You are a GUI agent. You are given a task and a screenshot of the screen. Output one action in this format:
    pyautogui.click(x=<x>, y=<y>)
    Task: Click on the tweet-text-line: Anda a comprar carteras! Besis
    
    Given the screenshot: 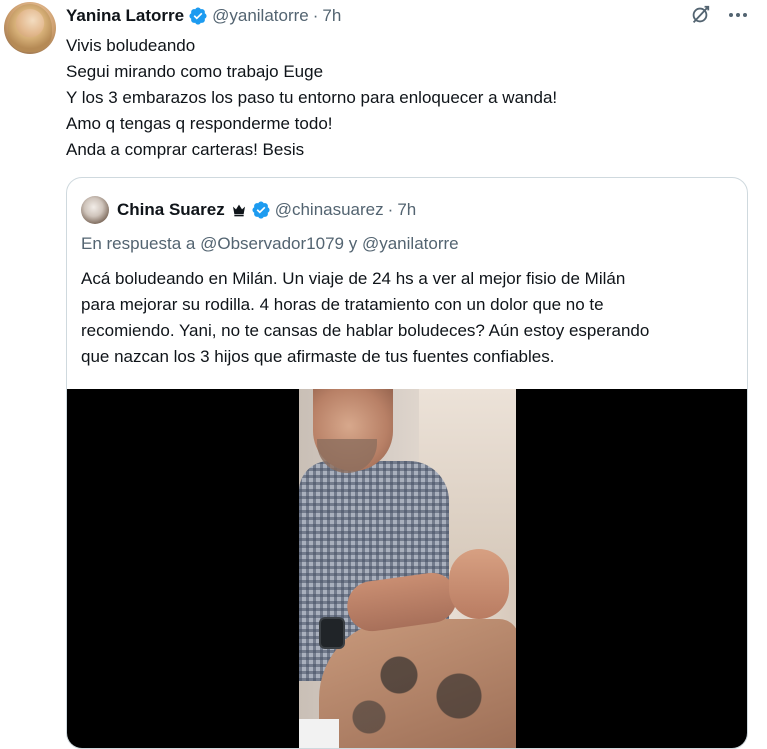 What is the action you would take?
    pyautogui.click(x=185, y=149)
    